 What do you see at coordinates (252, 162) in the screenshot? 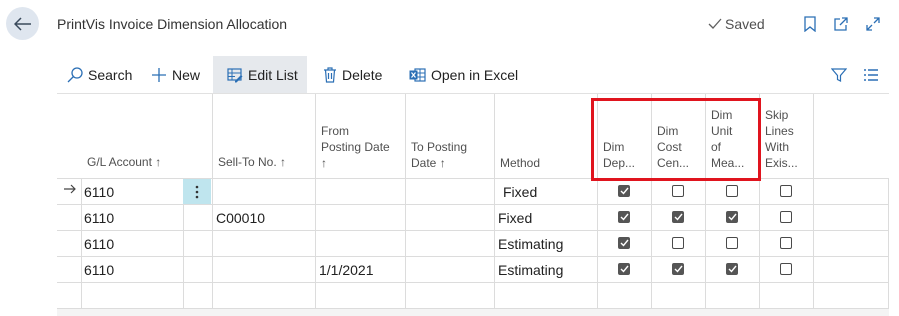
I see `column-header-sell-to-no: Sell-To No. ↑` at bounding box center [252, 162].